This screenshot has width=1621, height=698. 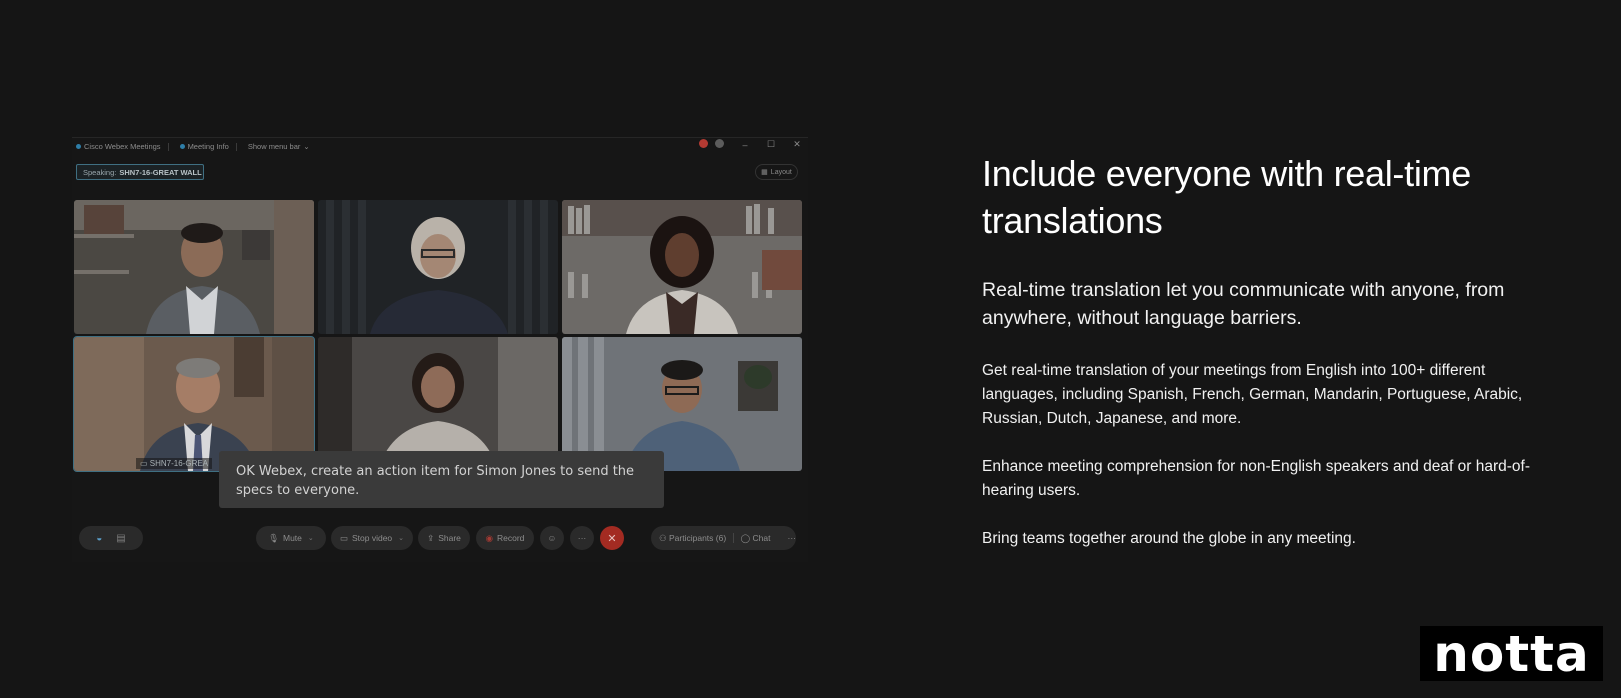 What do you see at coordinates (745, 537) in the screenshot?
I see `chat-bubble-icon: ◯` at bounding box center [745, 537].